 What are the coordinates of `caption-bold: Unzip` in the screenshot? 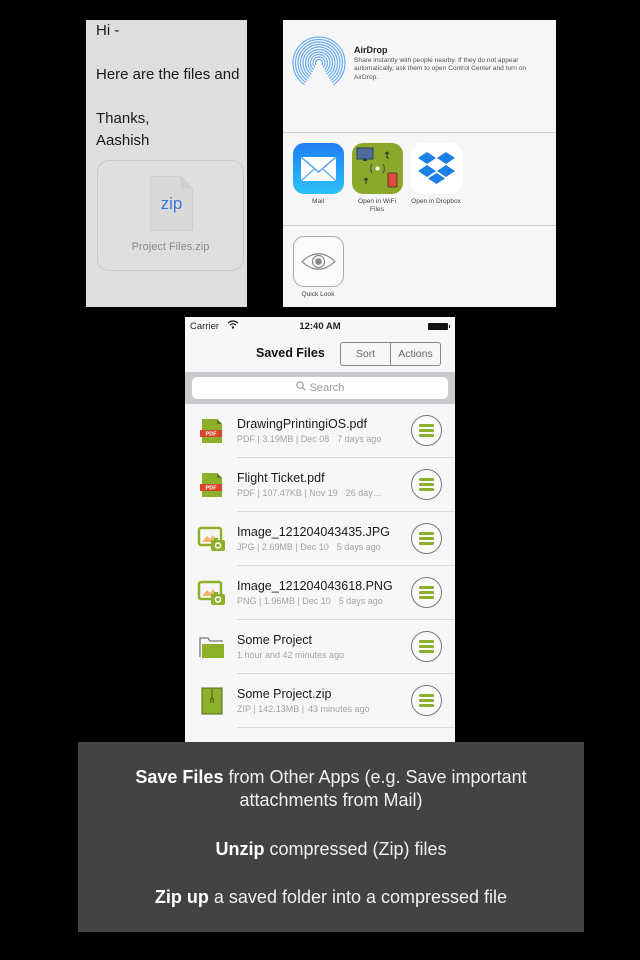 It's located at (240, 849).